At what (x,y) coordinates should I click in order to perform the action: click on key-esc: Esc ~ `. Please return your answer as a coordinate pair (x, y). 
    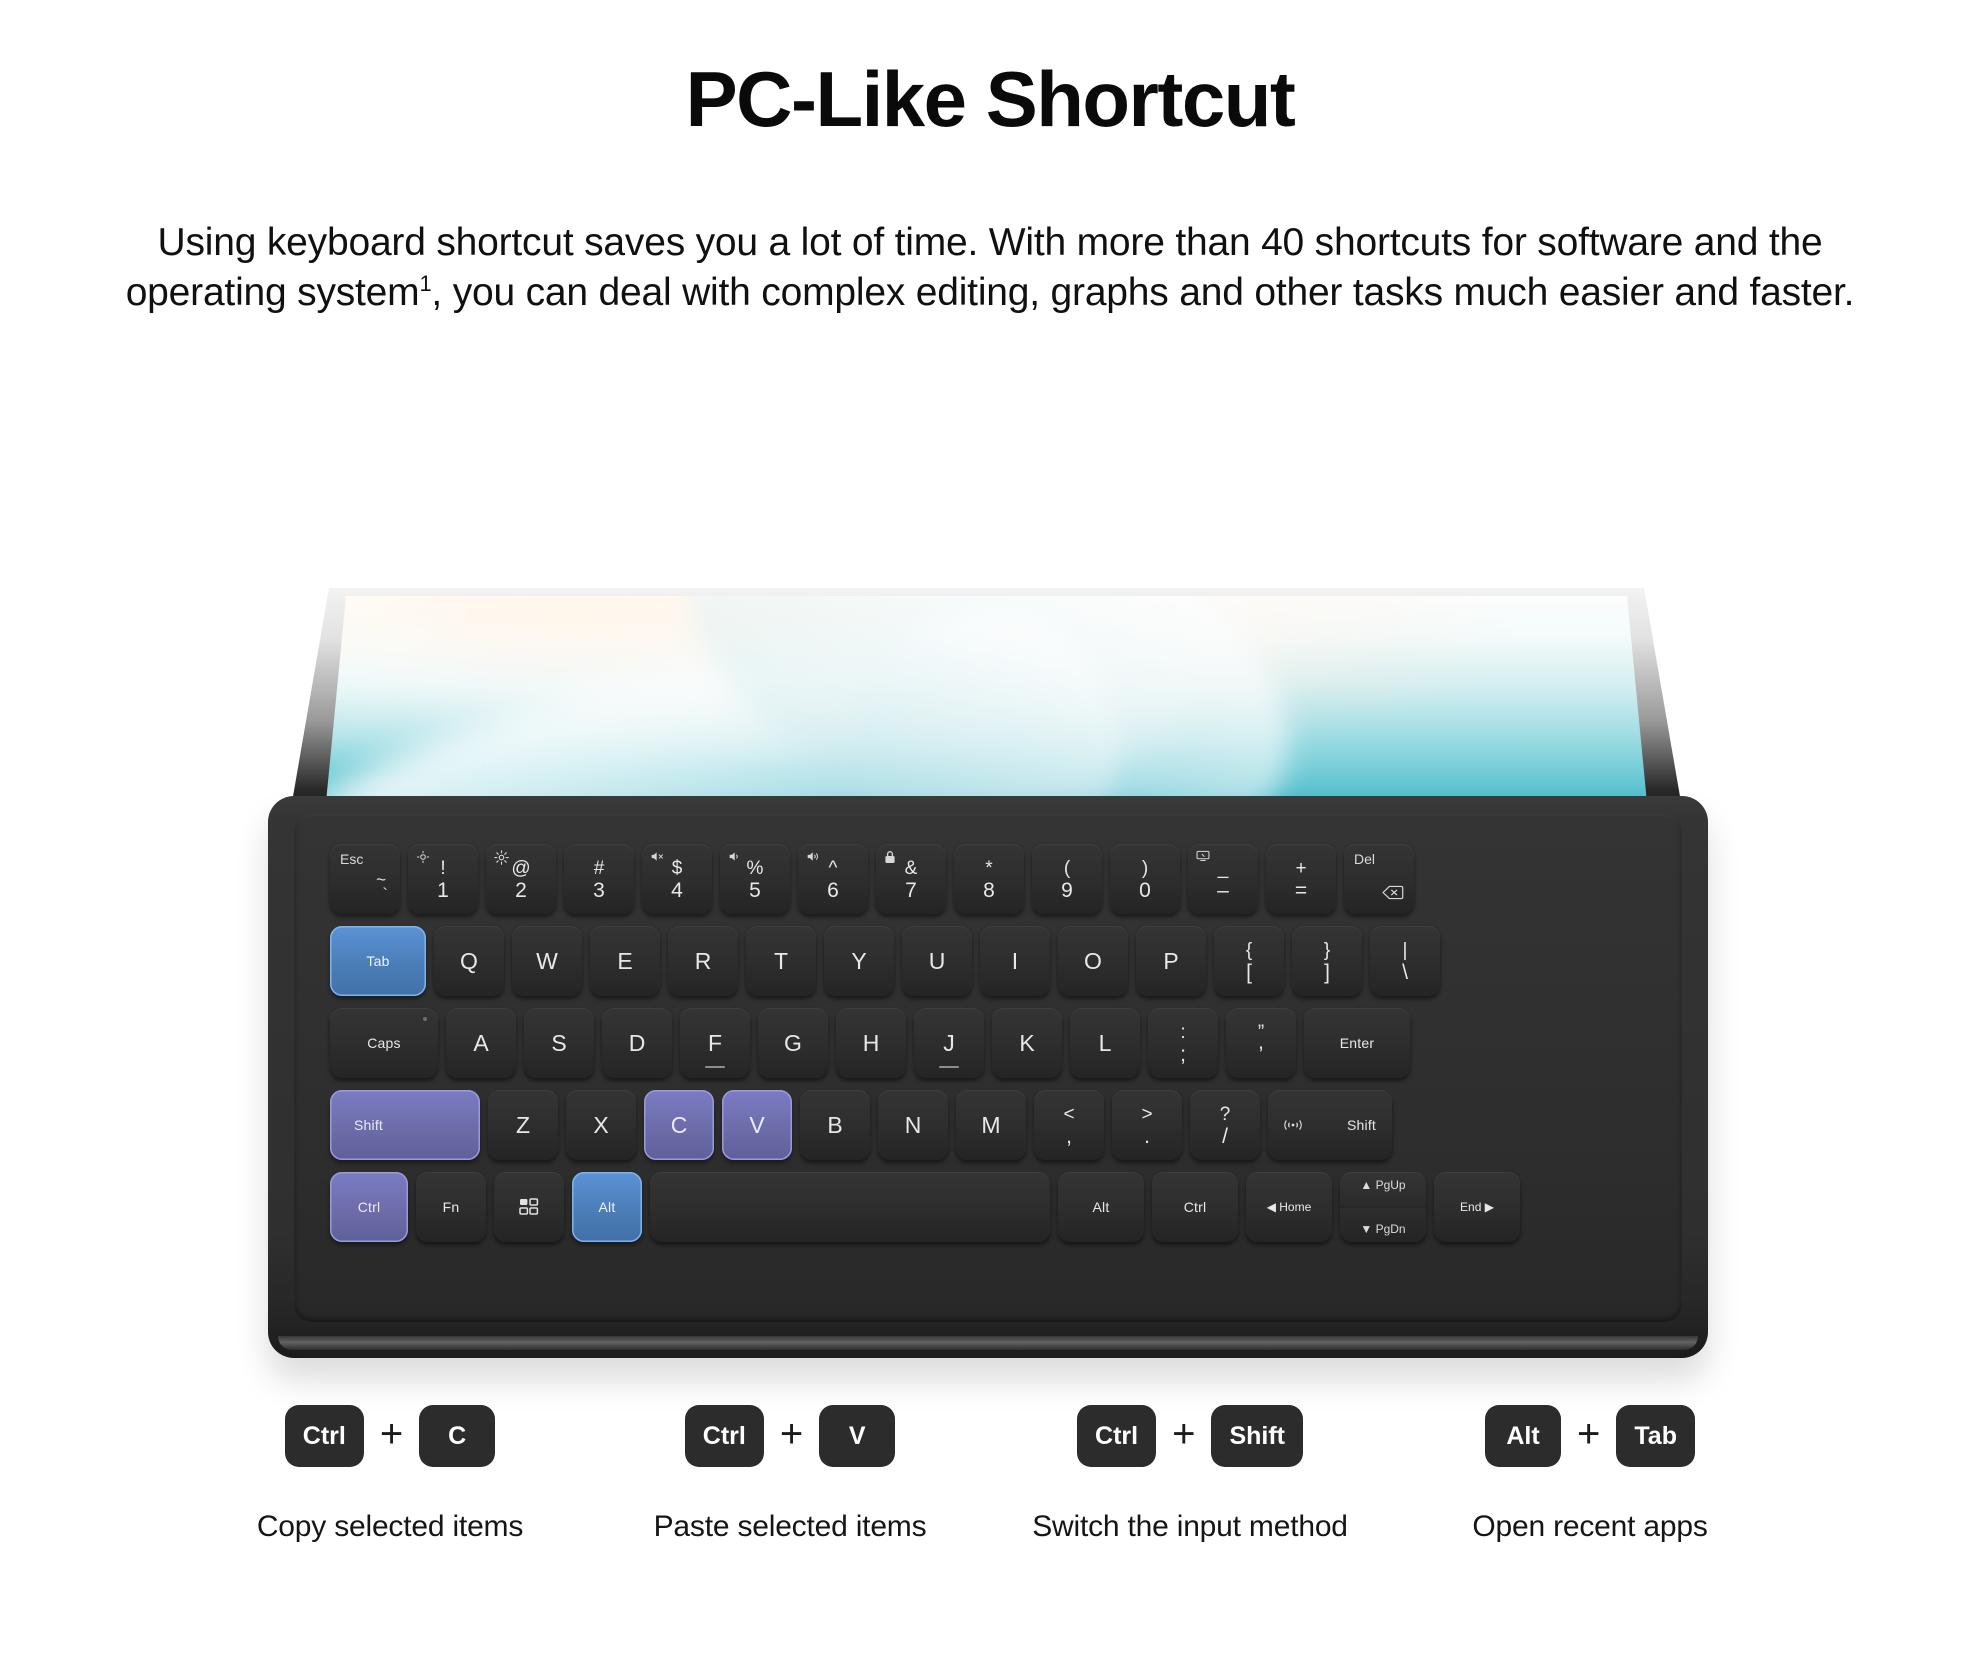
    Looking at the image, I should click on (365, 879).